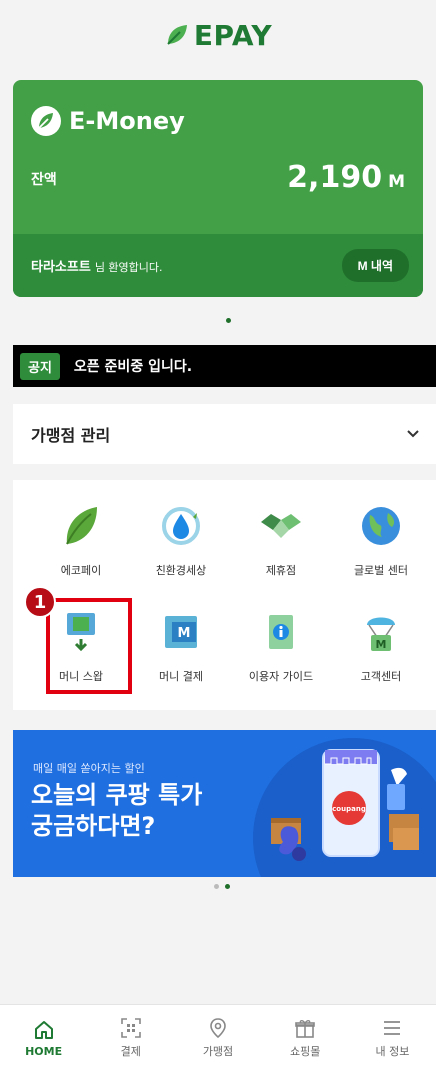 Image resolution: width=436 pixels, height=1071 pixels. Describe the element at coordinates (381, 676) in the screenshot. I see `menu-label: 고객센터` at that location.